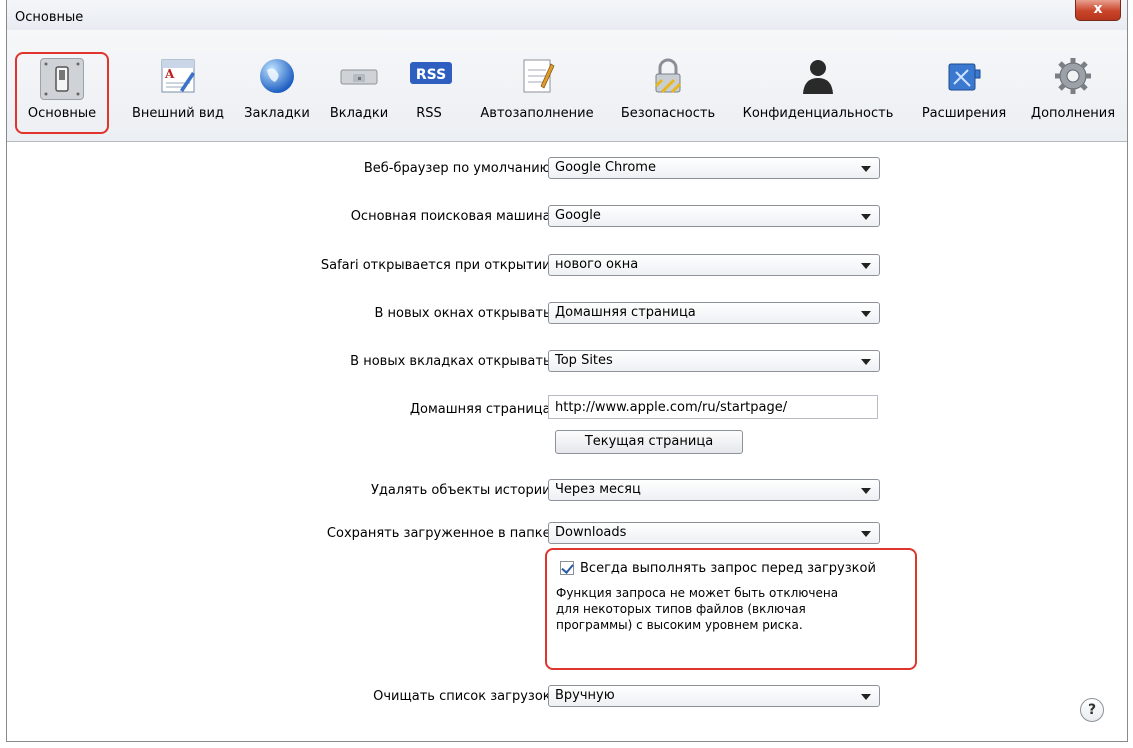  I want to click on select-value: Домашняя страница, so click(625, 312).